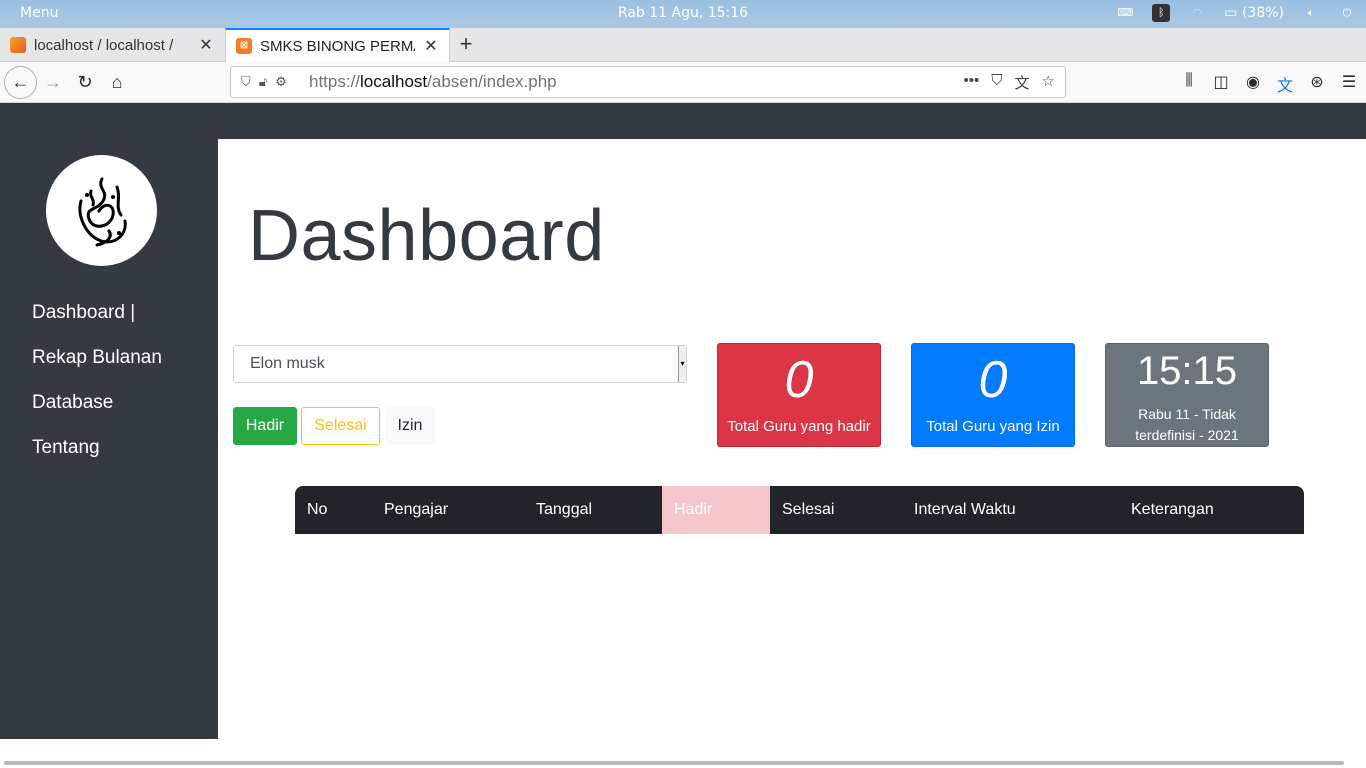 The width and height of the screenshot is (1366, 768). I want to click on school-logo, so click(101, 210).